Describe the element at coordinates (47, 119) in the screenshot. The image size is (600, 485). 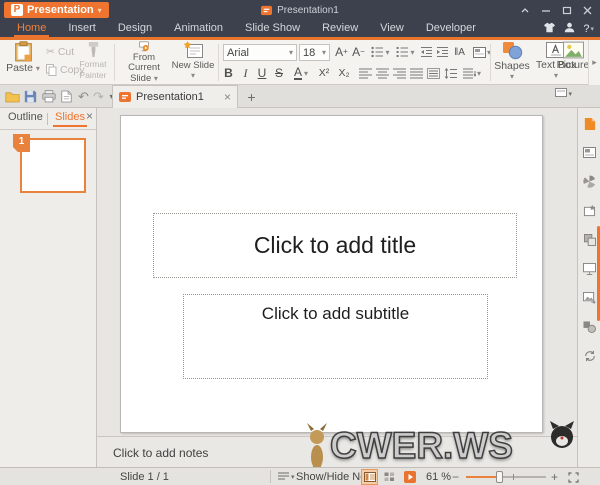
I see `panel-tab-divider` at that location.